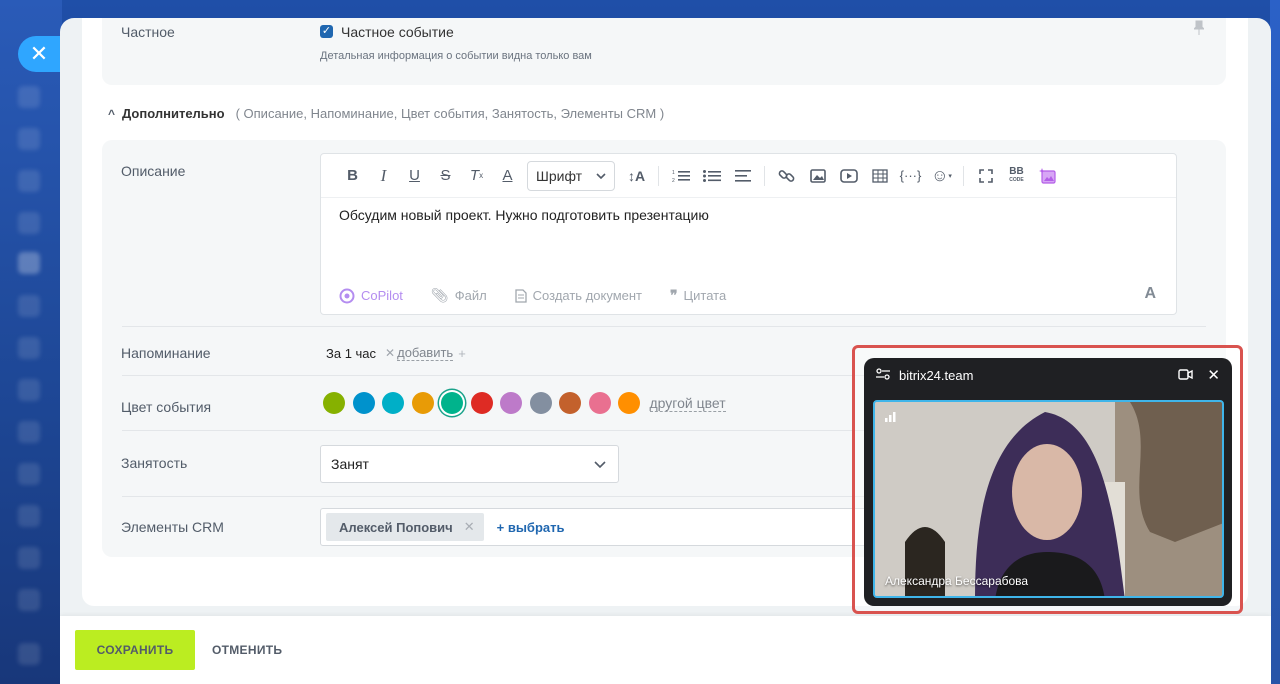 The image size is (1280, 684). Describe the element at coordinates (347, 295) in the screenshot. I see `copilot-icon` at that location.